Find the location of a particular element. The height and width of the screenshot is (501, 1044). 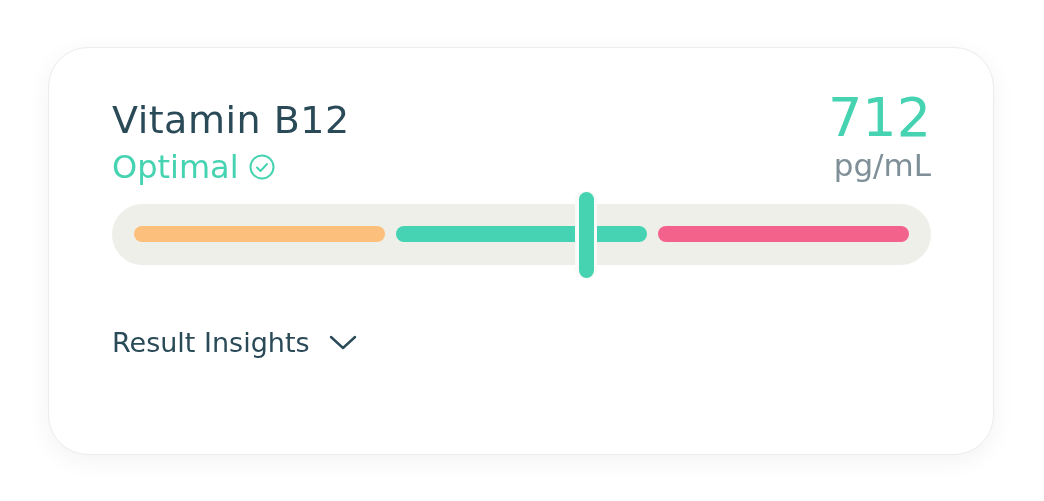

status-label: Optimal is located at coordinates (175, 166).